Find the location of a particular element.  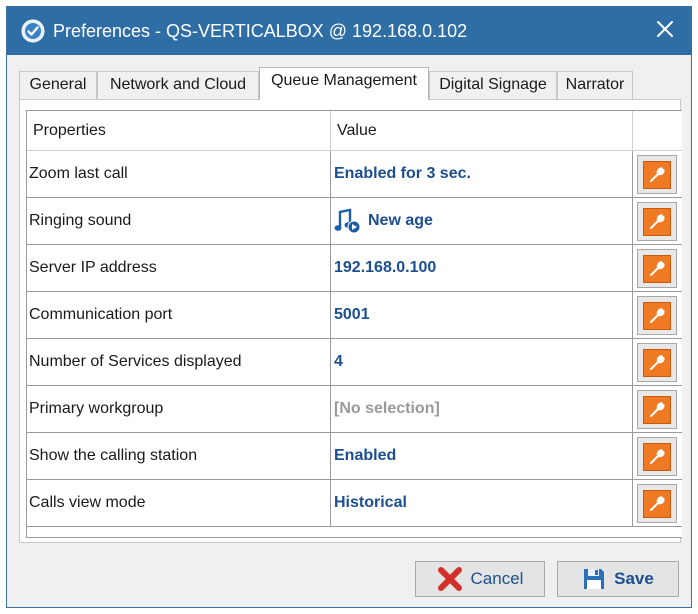

property-label: Calls view mode is located at coordinates (179, 503).